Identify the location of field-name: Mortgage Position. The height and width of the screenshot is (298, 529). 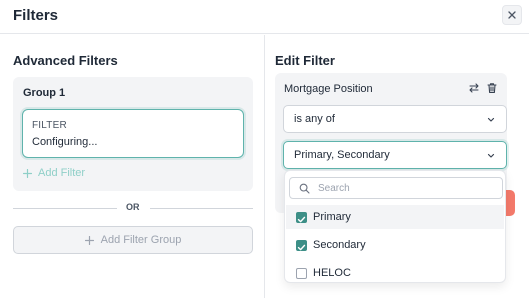
(328, 89).